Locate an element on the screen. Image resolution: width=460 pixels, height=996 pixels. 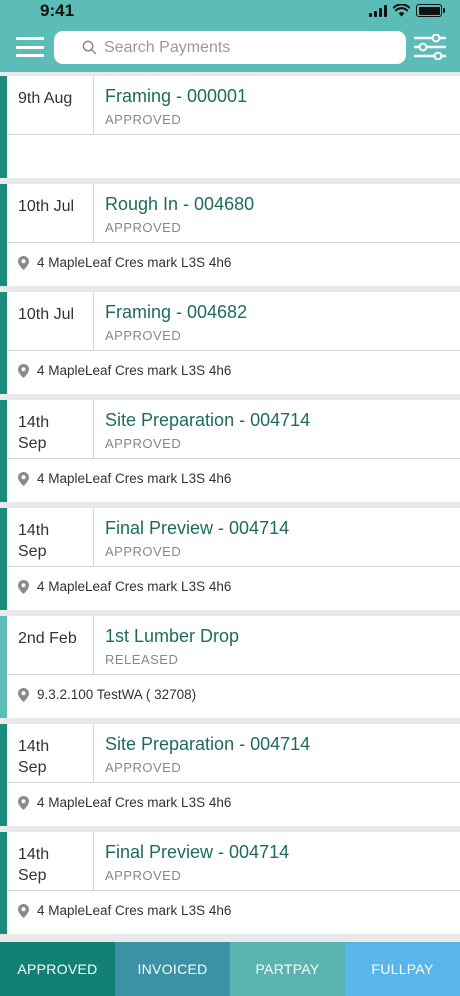
status-bar: 9:41 is located at coordinates (230, 11).